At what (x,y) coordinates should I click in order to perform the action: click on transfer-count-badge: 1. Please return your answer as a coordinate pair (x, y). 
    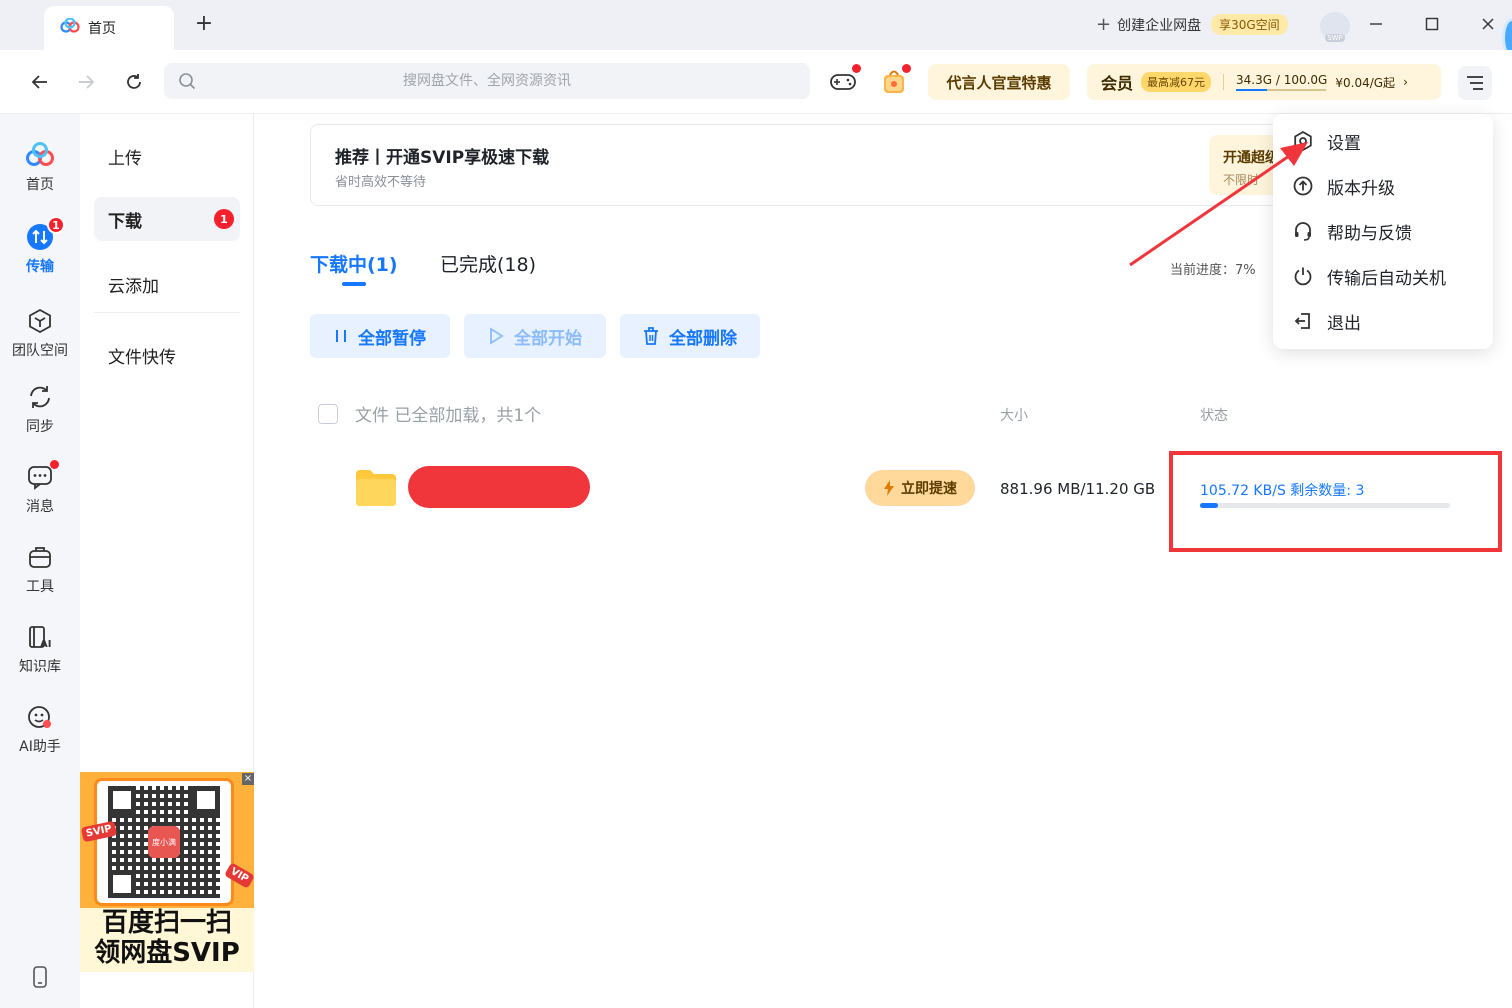
    Looking at the image, I should click on (56, 225).